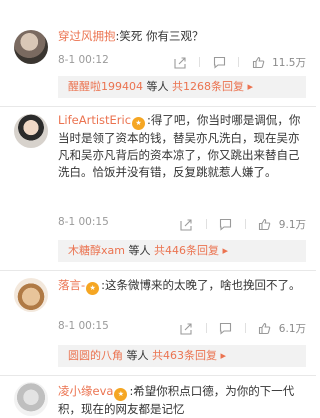 The height and width of the screenshot is (418, 320). What do you see at coordinates (159, 36) in the screenshot?
I see `comment-text: :笑死 你有三观？` at bounding box center [159, 36].